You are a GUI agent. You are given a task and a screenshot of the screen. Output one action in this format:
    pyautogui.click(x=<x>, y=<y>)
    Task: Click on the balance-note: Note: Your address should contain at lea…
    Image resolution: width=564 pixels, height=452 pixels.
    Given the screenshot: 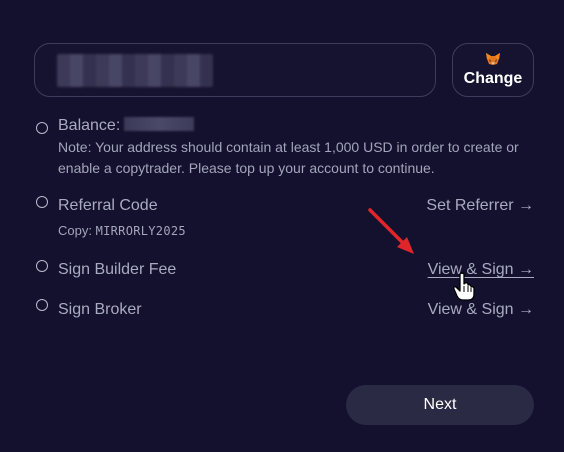 What is the action you would take?
    pyautogui.click(x=288, y=157)
    